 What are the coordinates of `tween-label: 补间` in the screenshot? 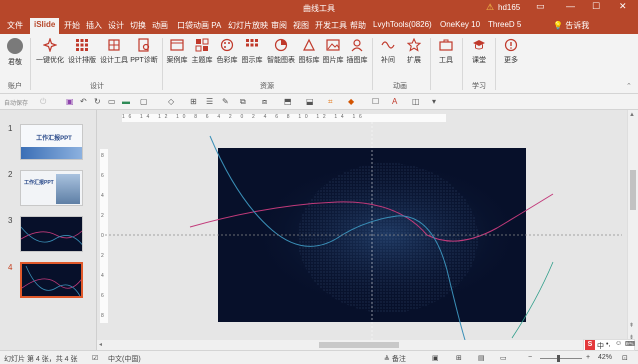 It's located at (388, 60).